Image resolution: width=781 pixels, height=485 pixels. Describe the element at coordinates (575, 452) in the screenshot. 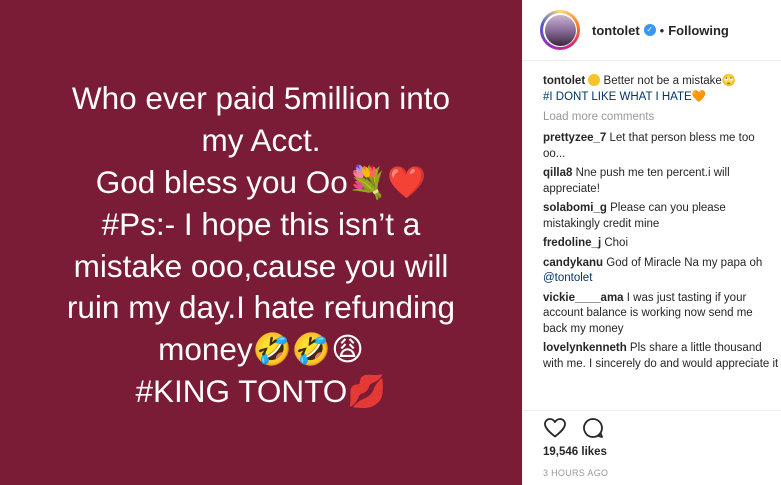

I see `likes-count: 19,546 likes` at that location.